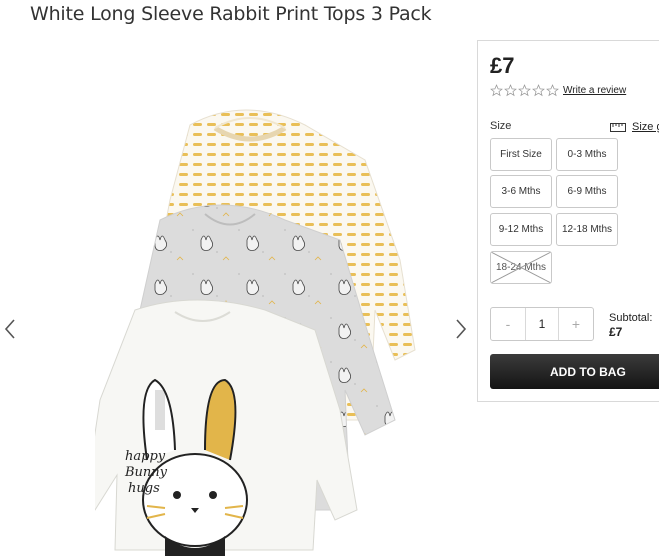 This screenshot has height=556, width=659. Describe the element at coordinates (576, 324) in the screenshot. I see `quantity-increase-button: +` at that location.